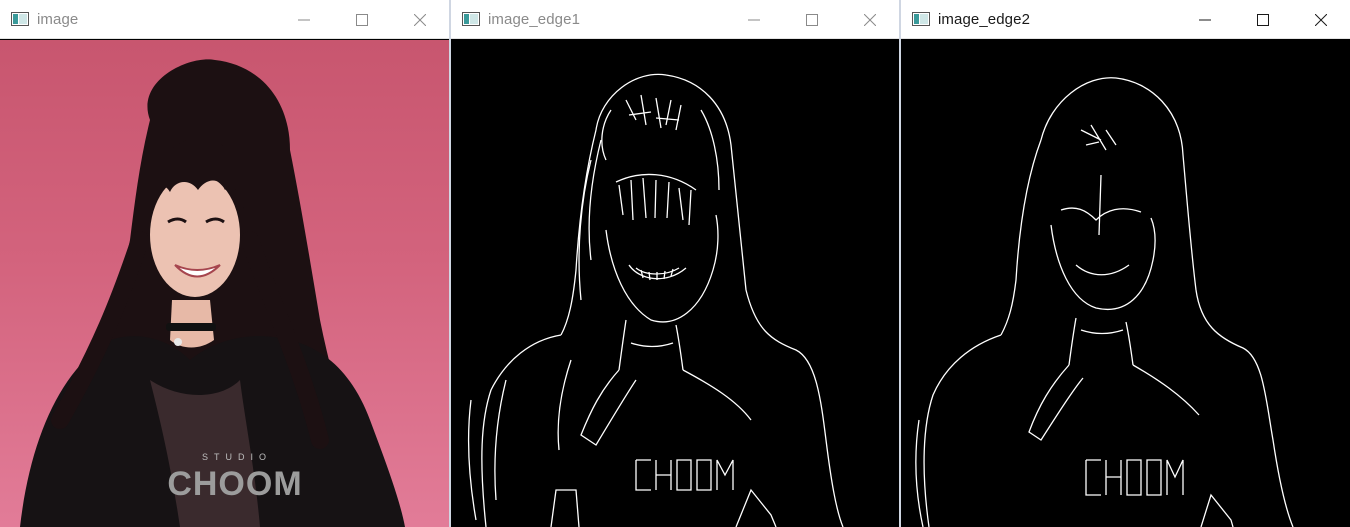 This screenshot has height=527, width=1350. I want to click on watermark-main: CHOOM, so click(234, 484).